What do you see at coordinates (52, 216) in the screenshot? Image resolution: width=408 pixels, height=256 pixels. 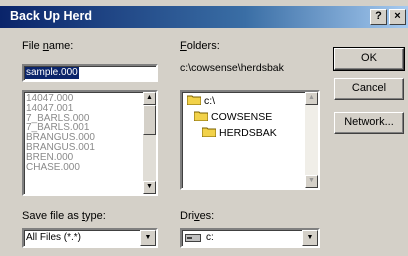 I see `save-type-label-text-1: Save file as` at bounding box center [52, 216].